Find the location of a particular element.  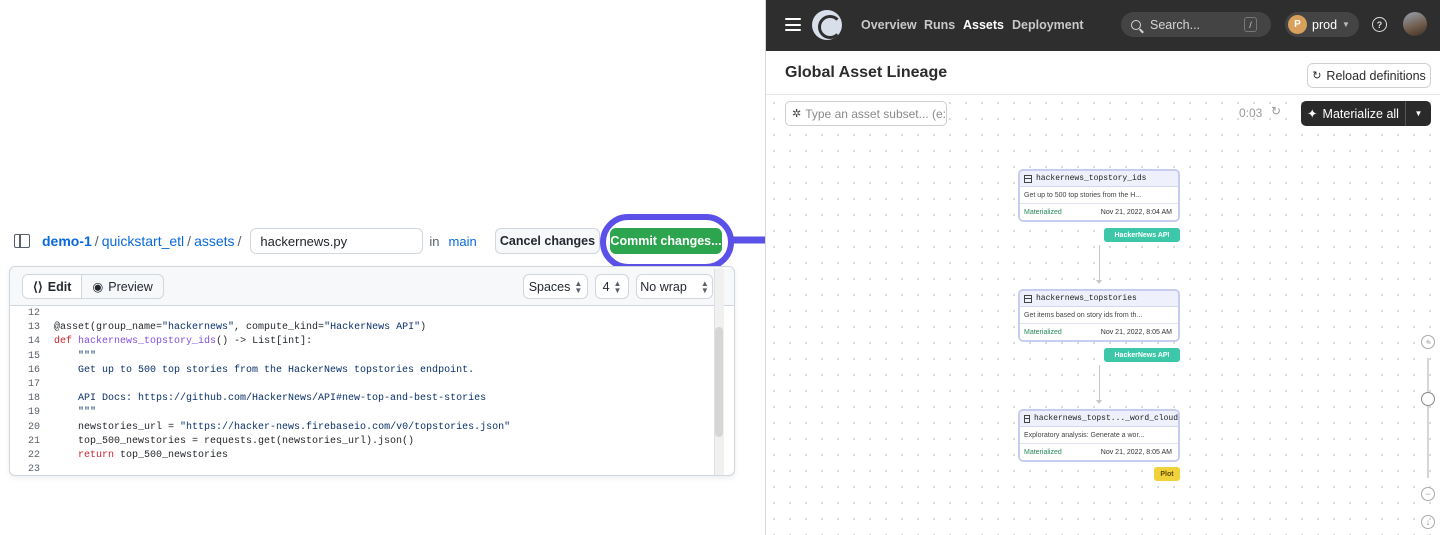

deployment-switcher: P prod ▼ is located at coordinates (1322, 24).